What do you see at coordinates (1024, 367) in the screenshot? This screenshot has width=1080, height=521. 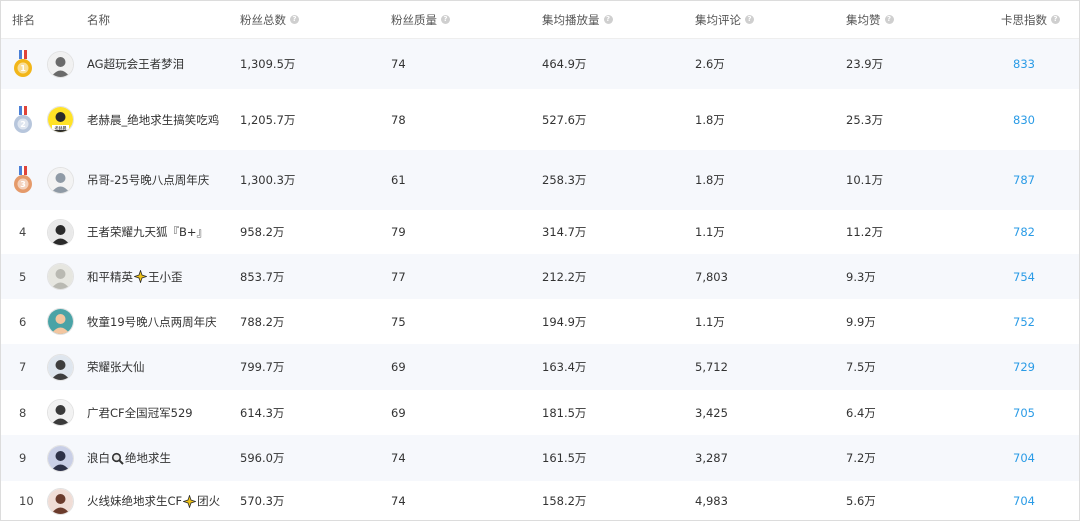 I see `kasi-index-link: 729` at bounding box center [1024, 367].